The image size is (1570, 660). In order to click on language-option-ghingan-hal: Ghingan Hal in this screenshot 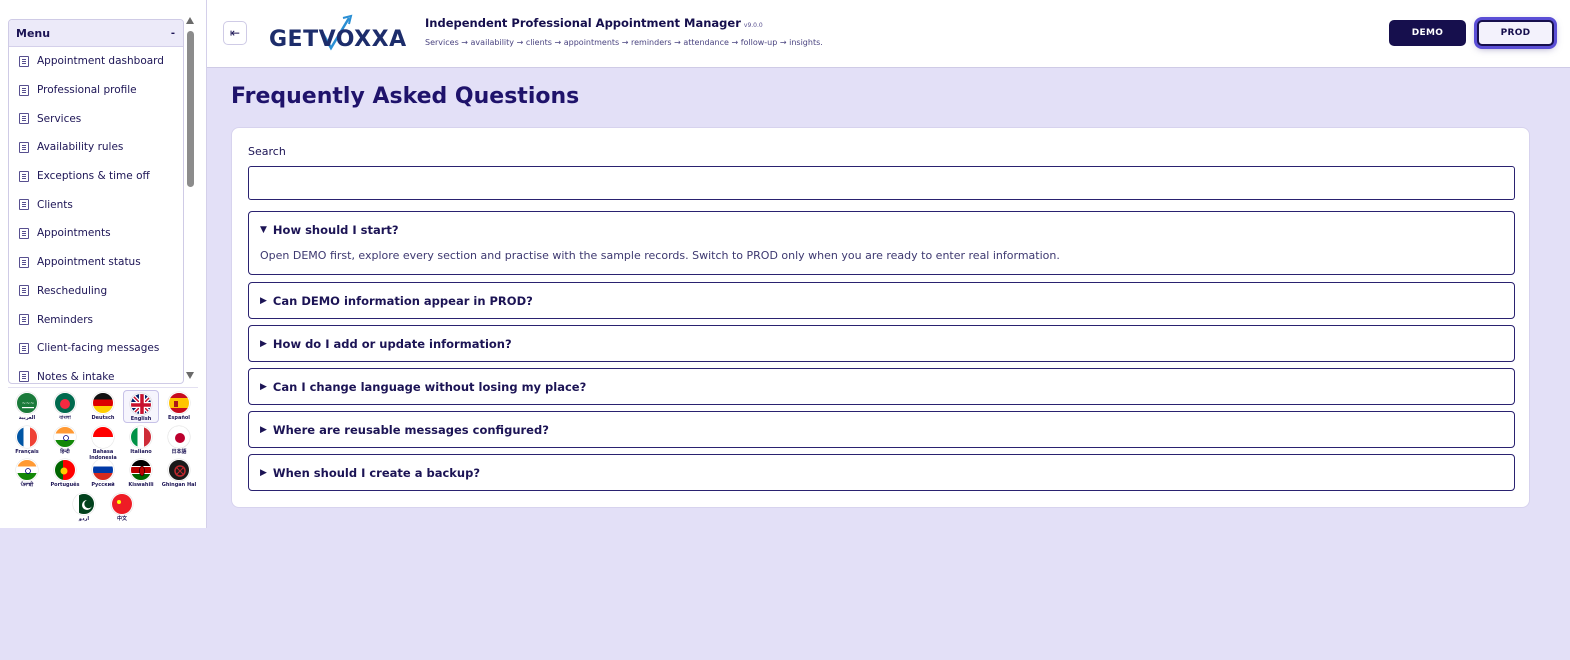, I will do `click(179, 472)`.